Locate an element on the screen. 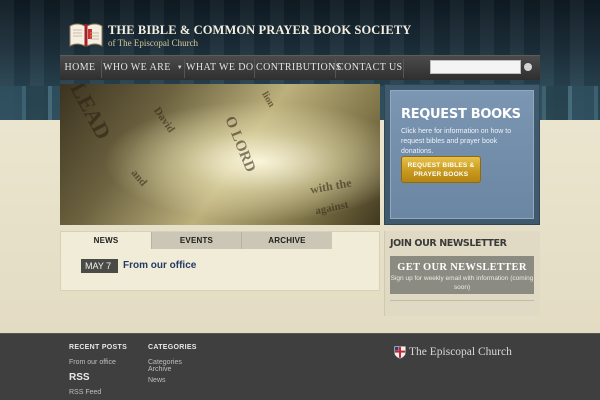  request-bibles-button: REQUEST BIBLES & PRAYER BOOKS is located at coordinates (441, 169).